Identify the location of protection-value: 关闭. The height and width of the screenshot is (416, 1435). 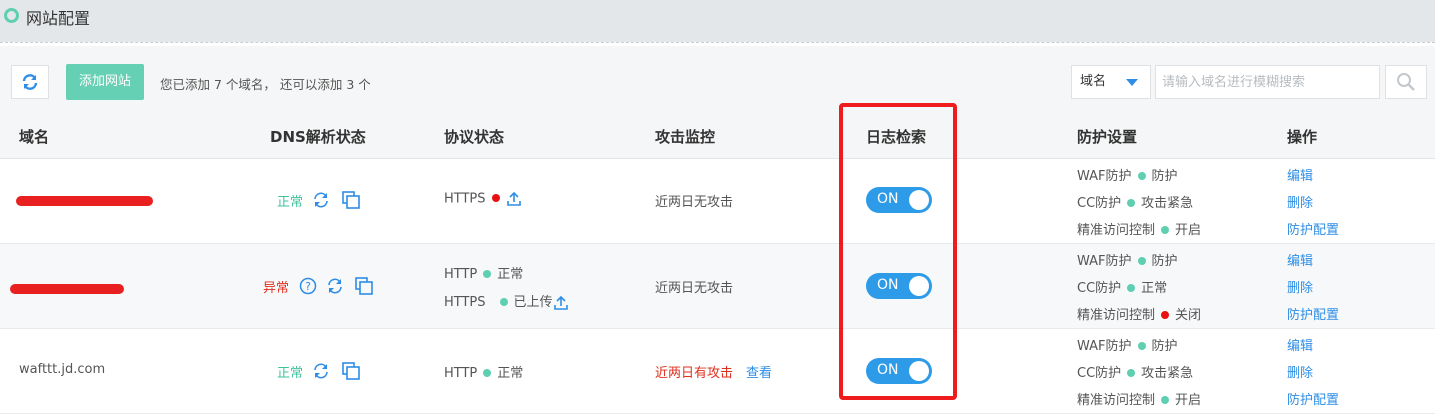
(1188, 315).